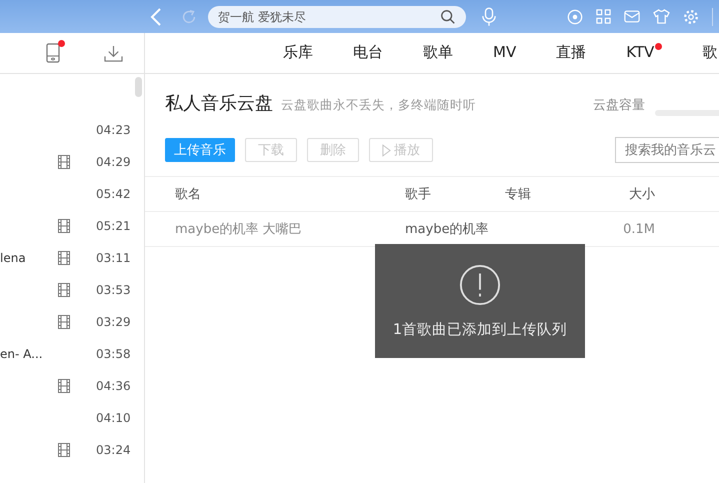  Describe the element at coordinates (603, 16) in the screenshot. I see `grid-icon` at that location.